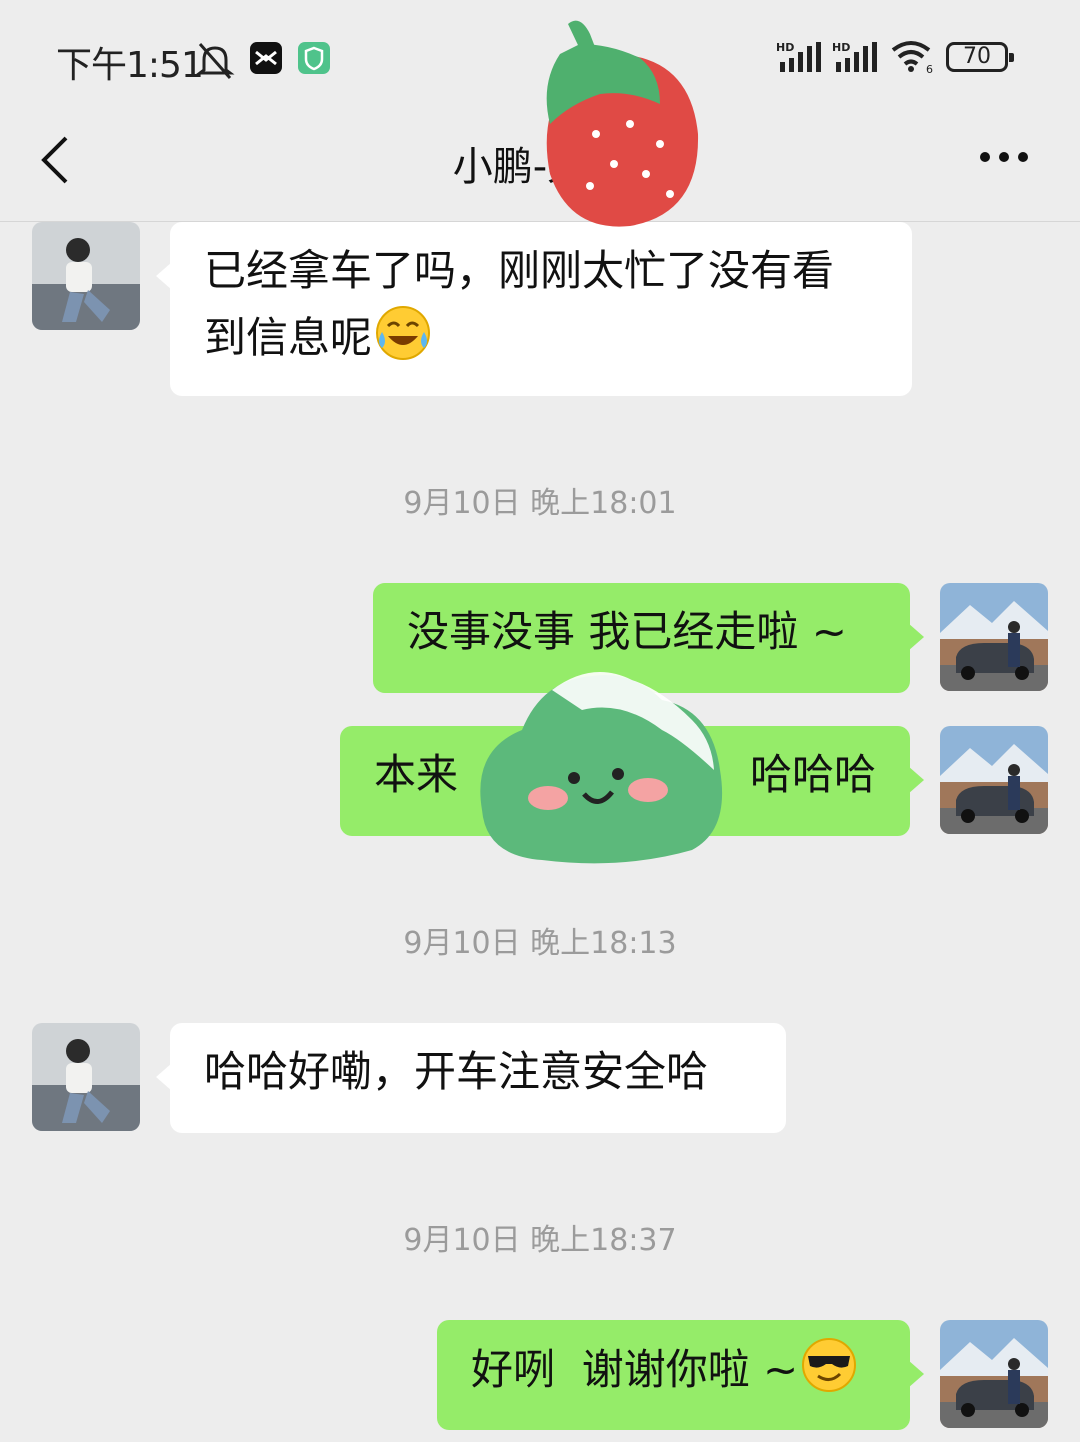  What do you see at coordinates (403, 333) in the screenshot?
I see `laughing-tears-emoji` at bounding box center [403, 333].